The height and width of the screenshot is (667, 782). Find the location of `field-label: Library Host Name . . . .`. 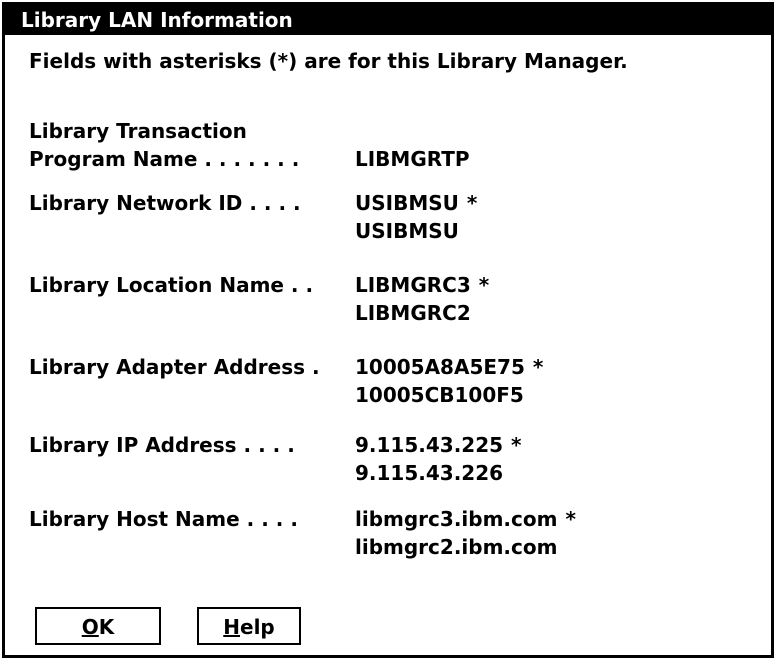

field-label: Library Host Name . . . . is located at coordinates (163, 519).